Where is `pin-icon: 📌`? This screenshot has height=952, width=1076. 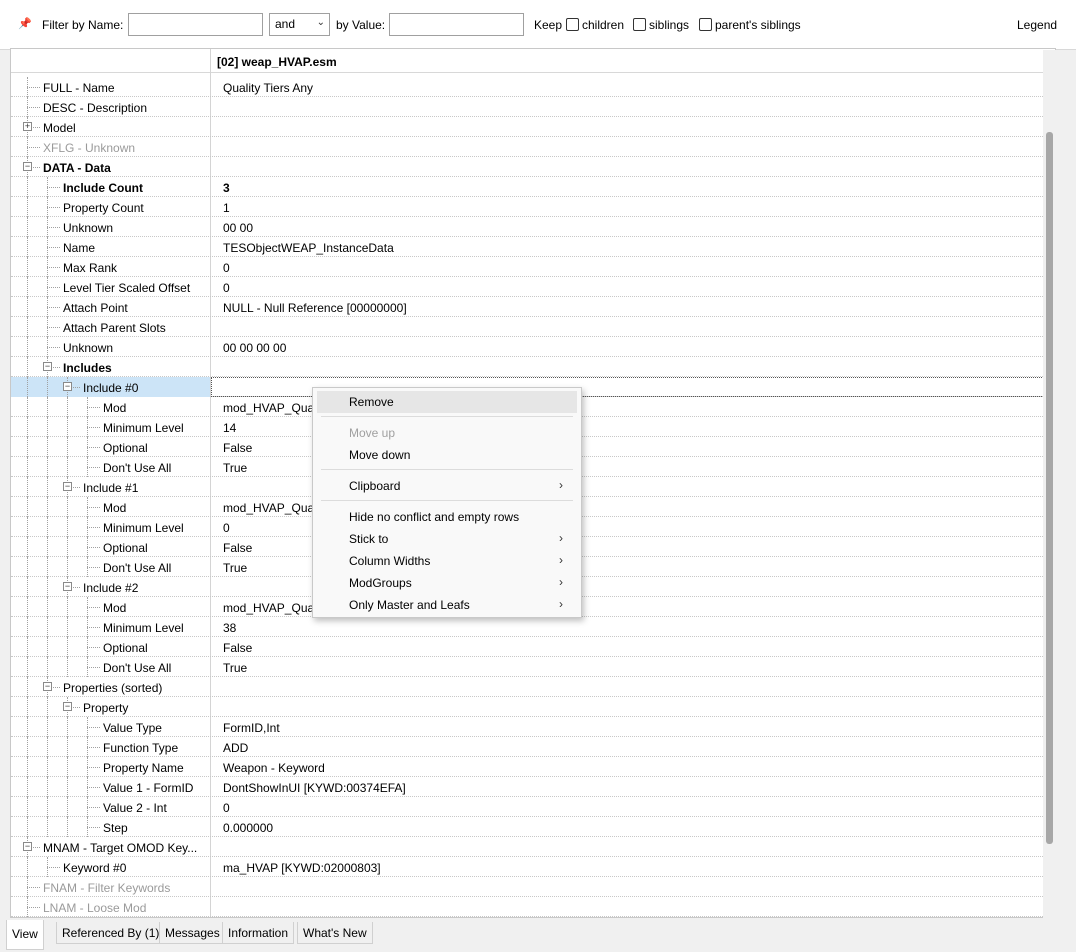
pin-icon: 📌 is located at coordinates (25, 24).